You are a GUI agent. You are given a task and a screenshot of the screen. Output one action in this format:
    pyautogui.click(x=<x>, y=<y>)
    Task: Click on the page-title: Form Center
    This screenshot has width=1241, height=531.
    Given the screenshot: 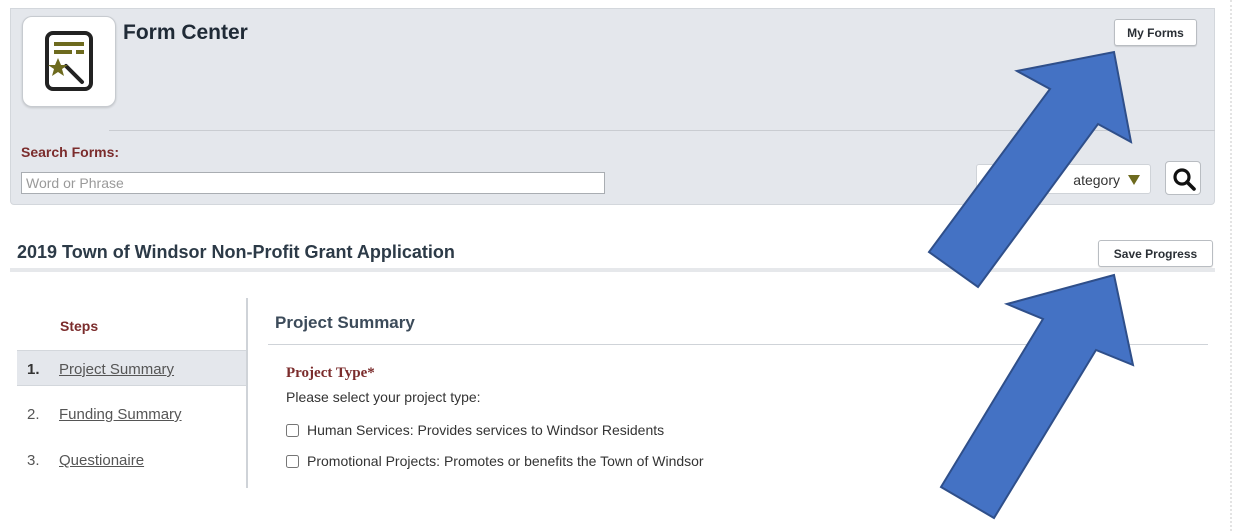 What is the action you would take?
    pyautogui.click(x=185, y=32)
    